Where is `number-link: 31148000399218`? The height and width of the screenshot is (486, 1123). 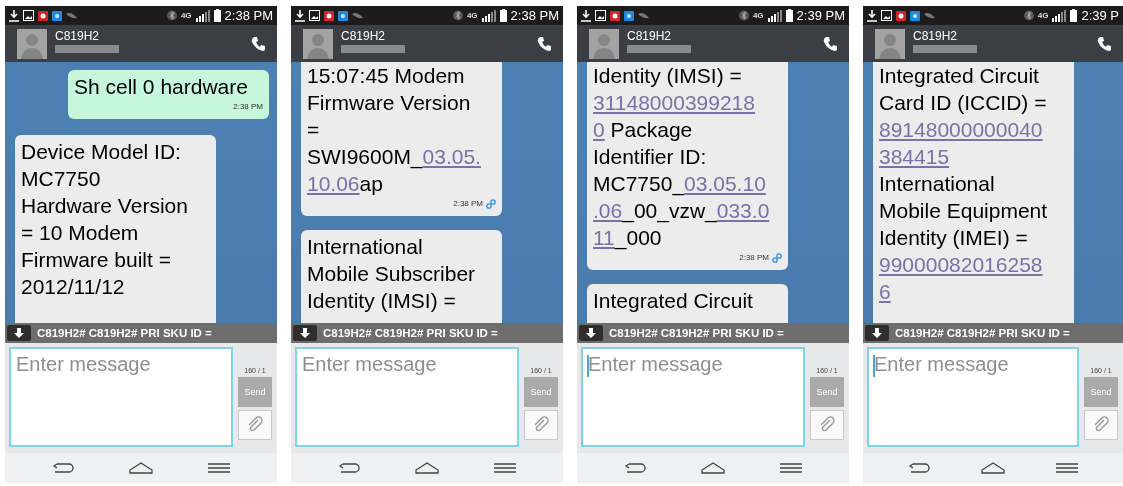 number-link: 31148000399218 is located at coordinates (674, 102).